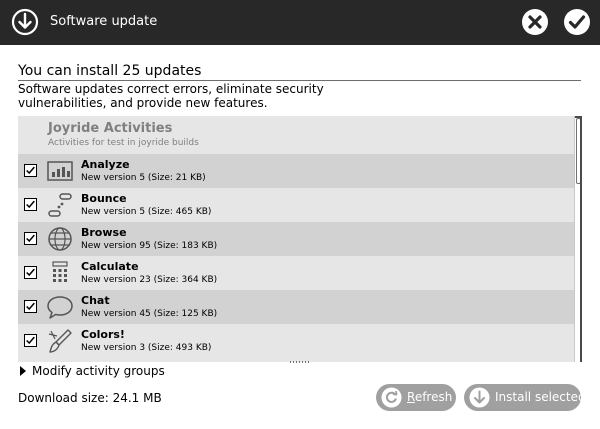 The width and height of the screenshot is (600, 429). Describe the element at coordinates (60, 307) in the screenshot. I see `chat-bubble-icon` at that location.